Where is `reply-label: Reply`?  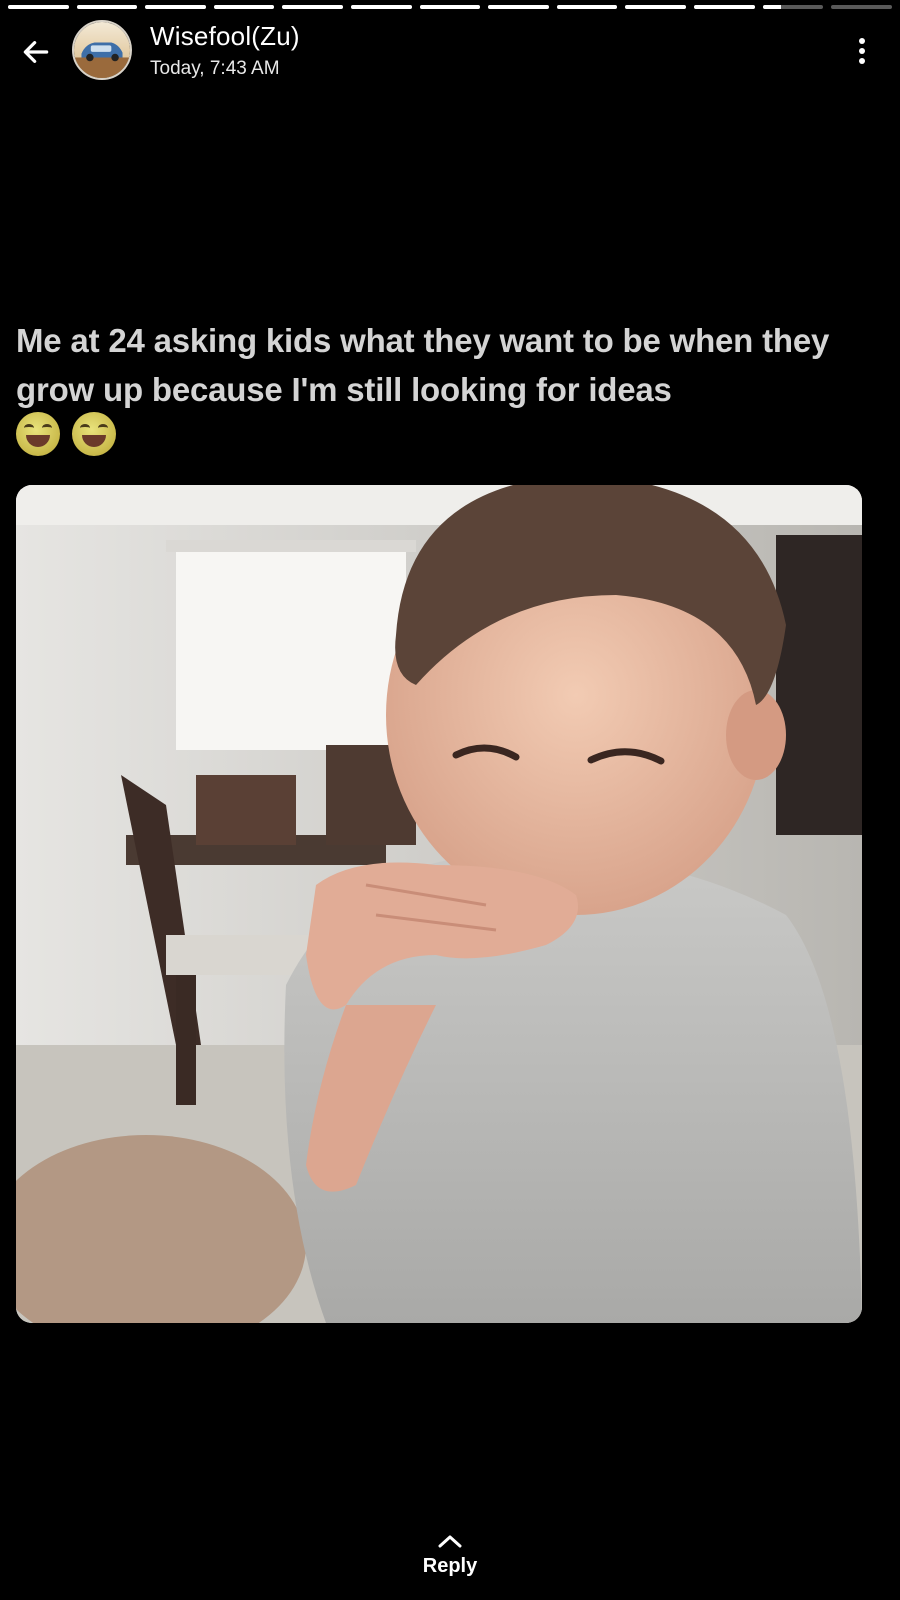
reply-label: Reply is located at coordinates (450, 1566).